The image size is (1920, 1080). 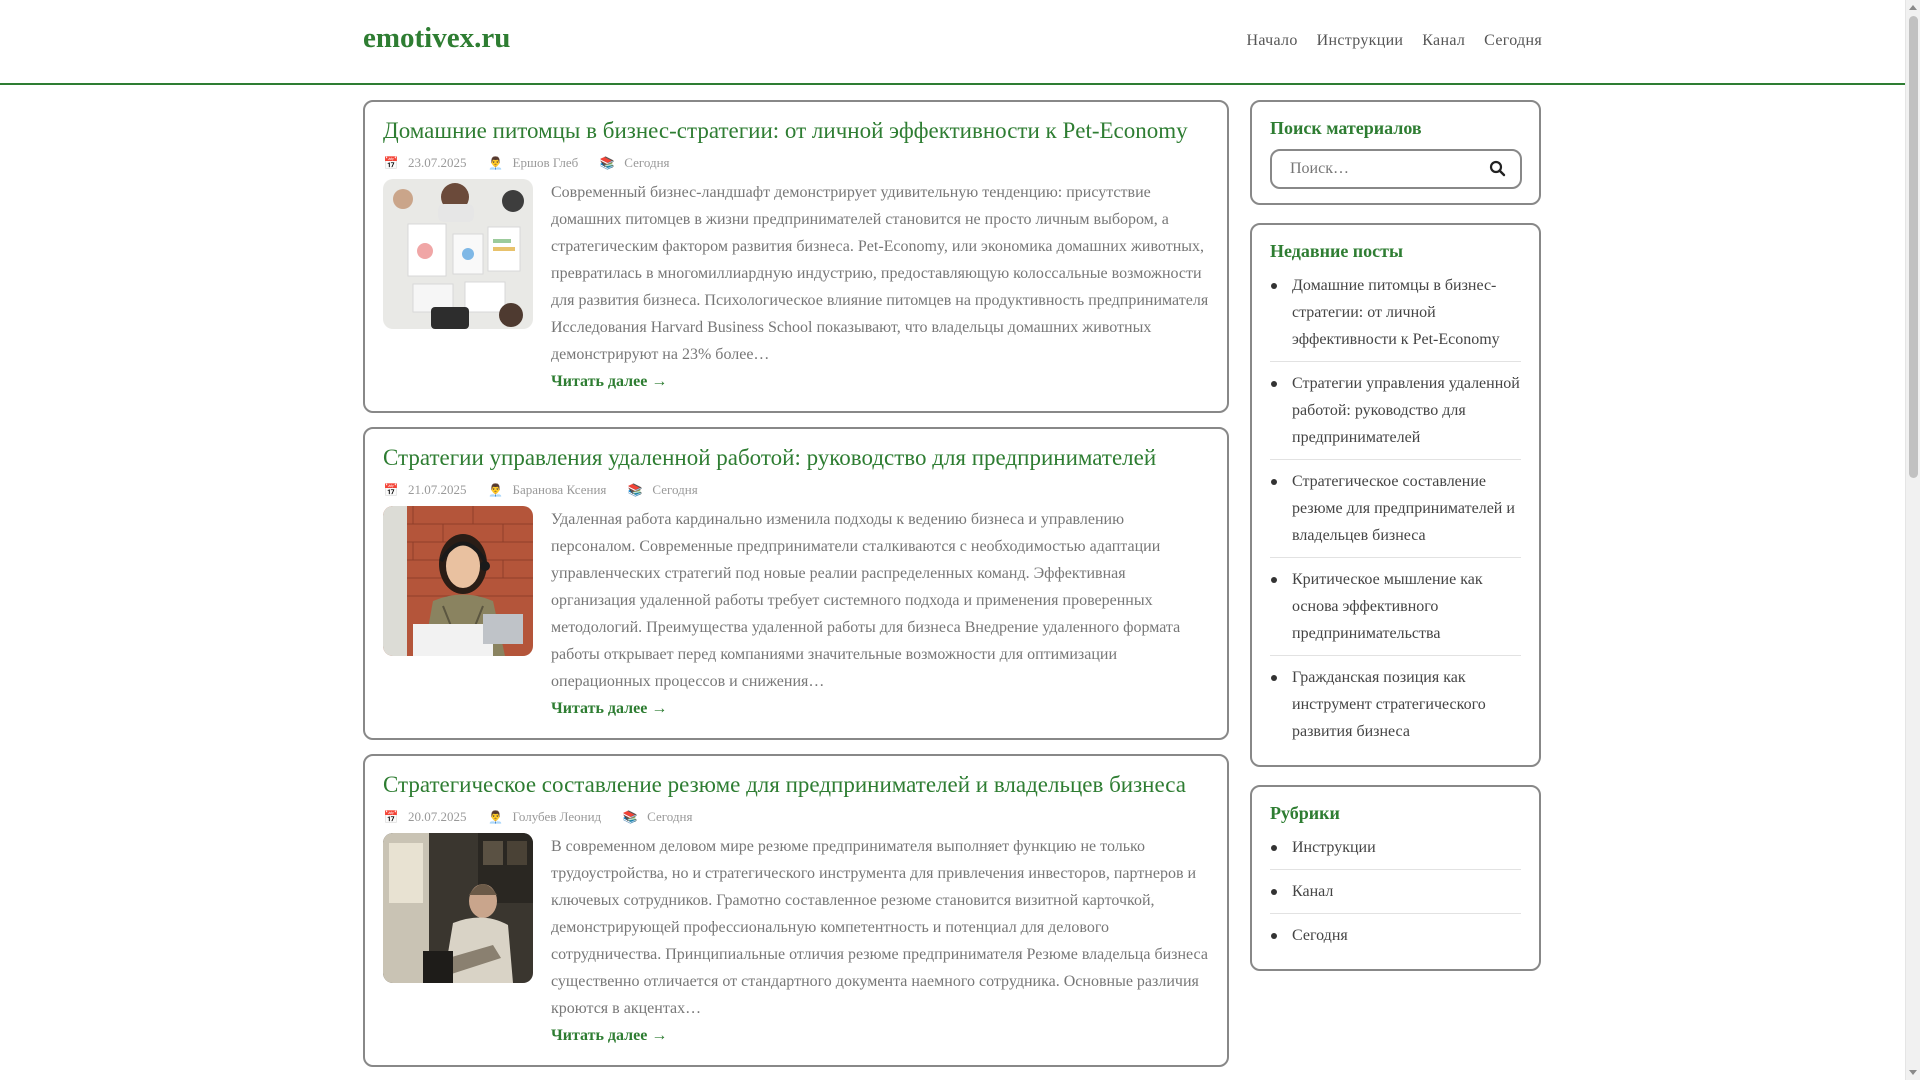 What do you see at coordinates (437, 816) in the screenshot?
I see `post-date-text: 20.07.2025` at bounding box center [437, 816].